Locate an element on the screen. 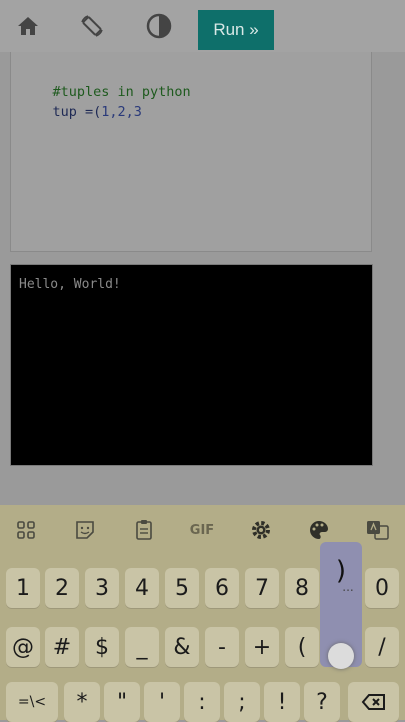 The width and height of the screenshot is (405, 722). key-0: 0 is located at coordinates (382, 588).